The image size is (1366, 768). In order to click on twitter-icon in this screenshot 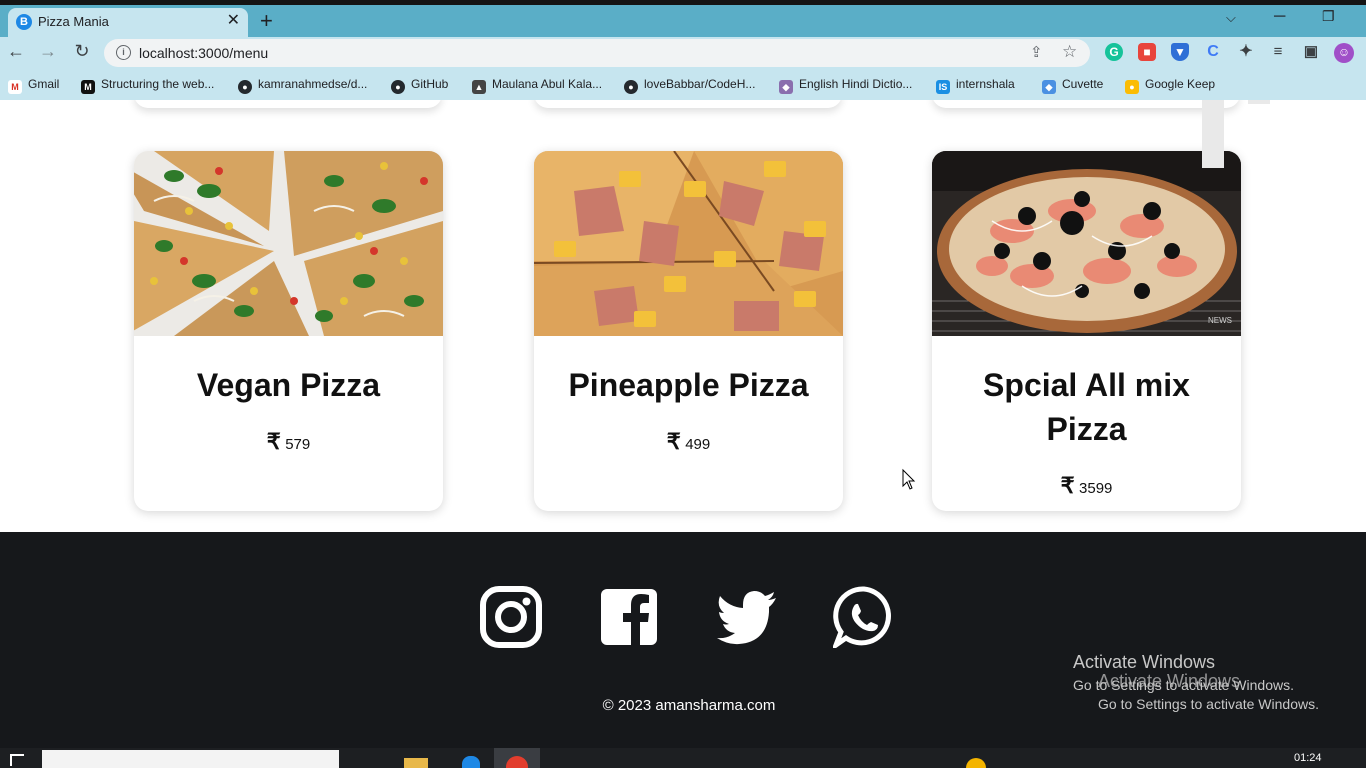, I will do `click(747, 617)`.